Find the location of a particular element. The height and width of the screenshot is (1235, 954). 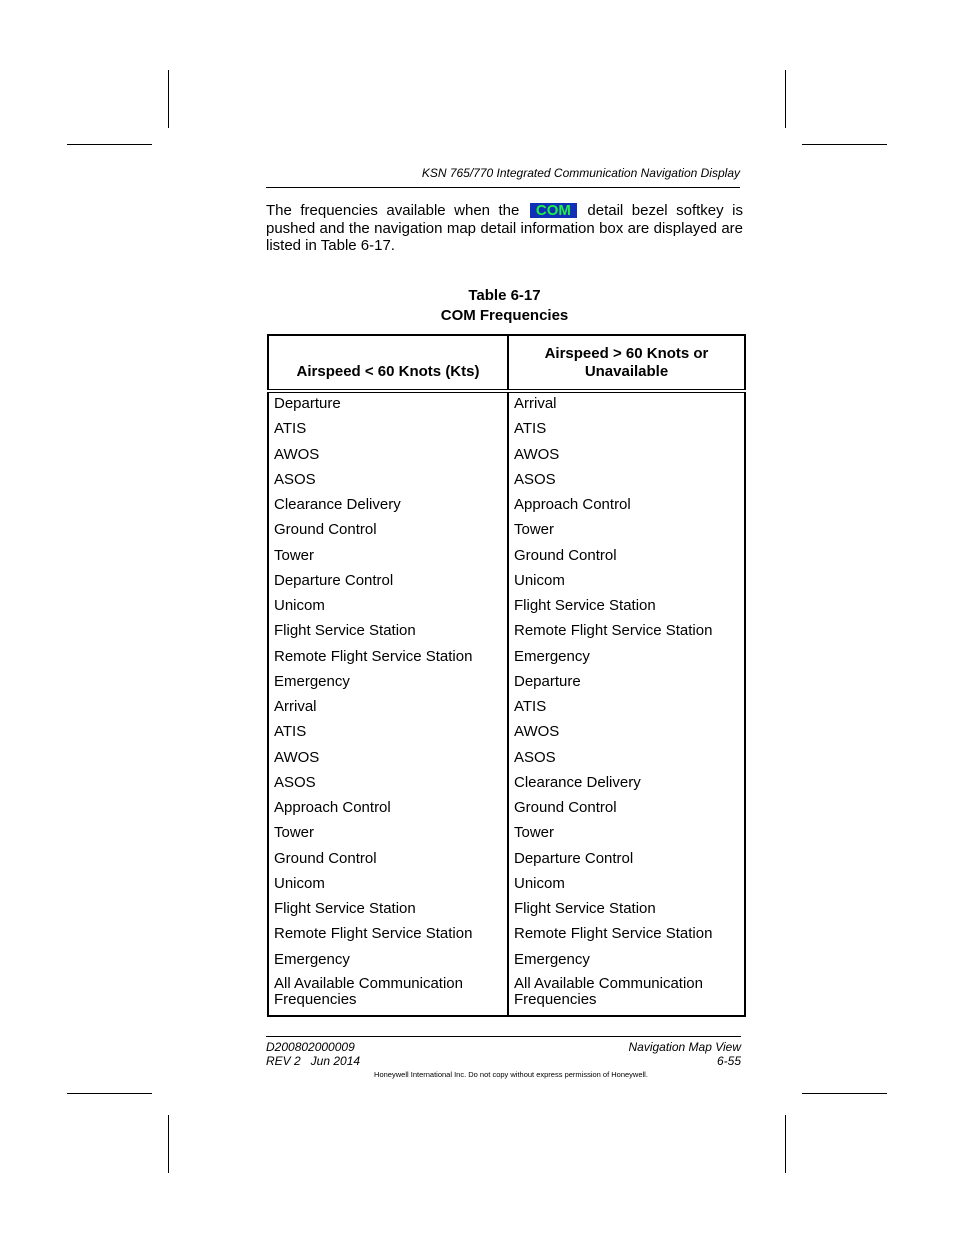

cell-low-airspeed: Departure Control is located at coordinates (388, 582).